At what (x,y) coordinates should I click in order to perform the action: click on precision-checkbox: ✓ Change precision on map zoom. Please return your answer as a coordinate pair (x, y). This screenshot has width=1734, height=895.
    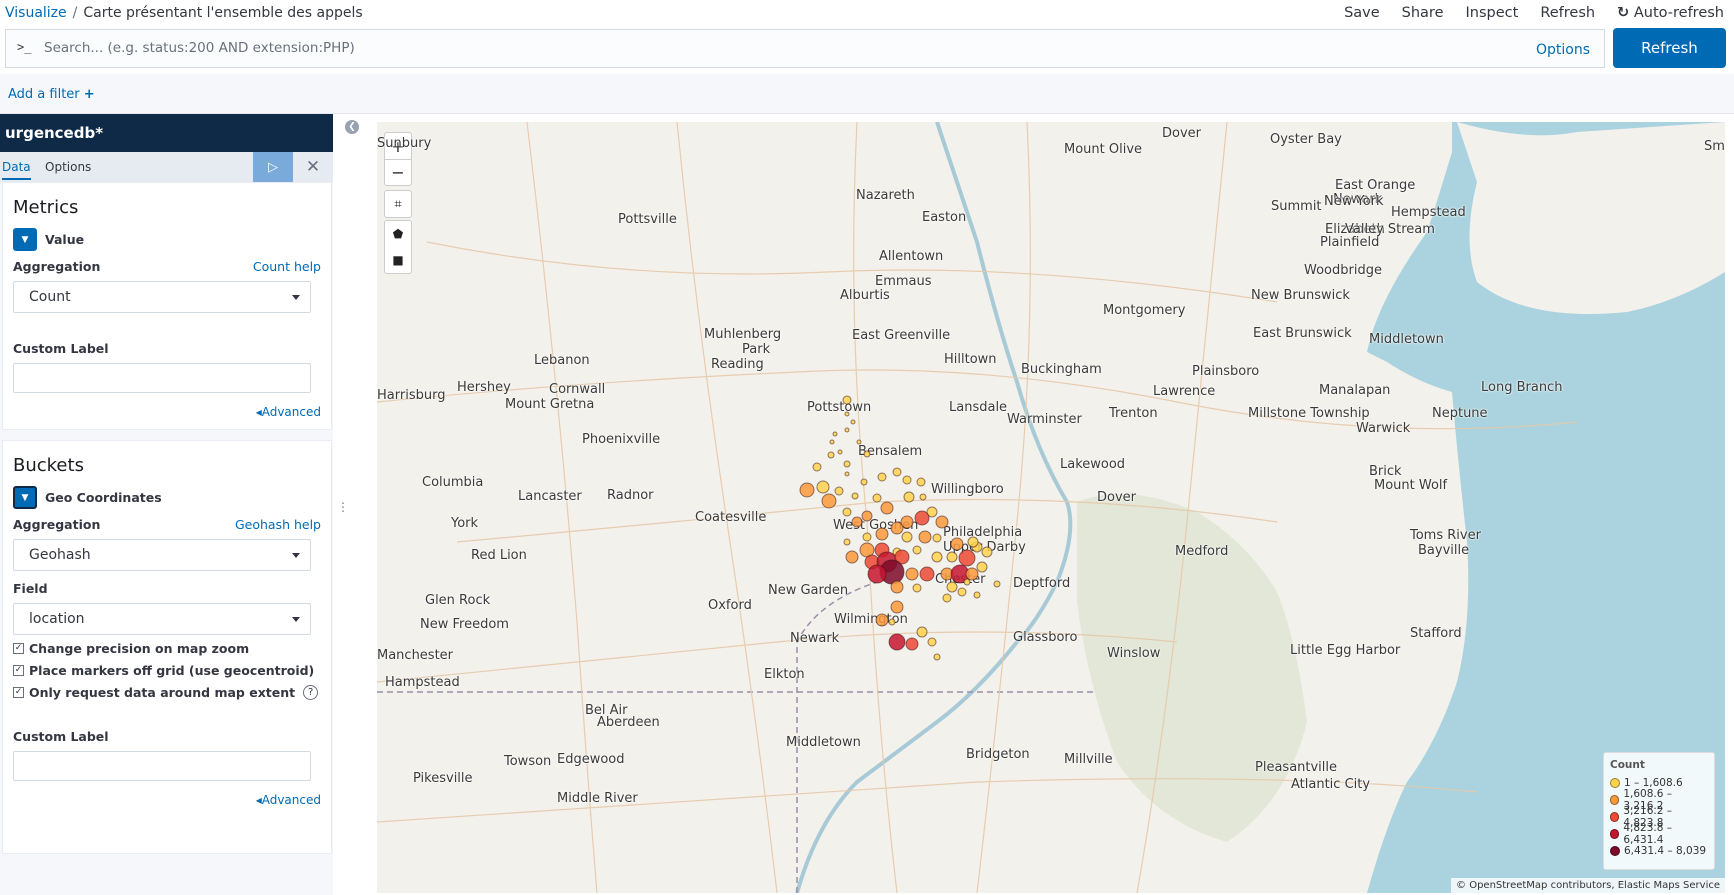
    Looking at the image, I should click on (131, 648).